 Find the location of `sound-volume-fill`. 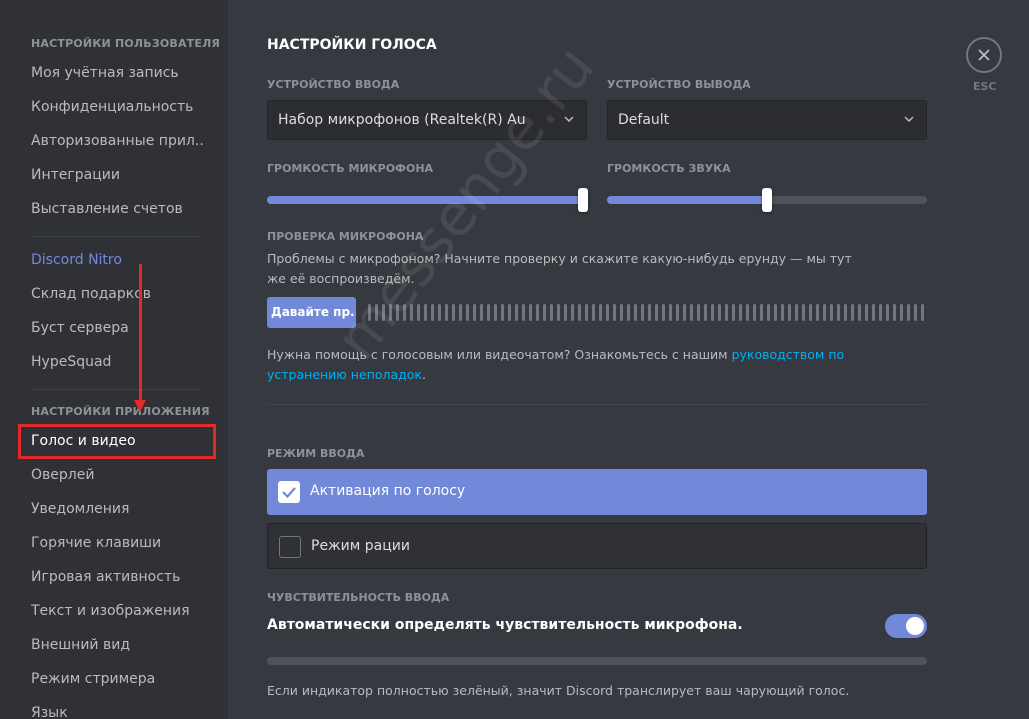

sound-volume-fill is located at coordinates (687, 200).